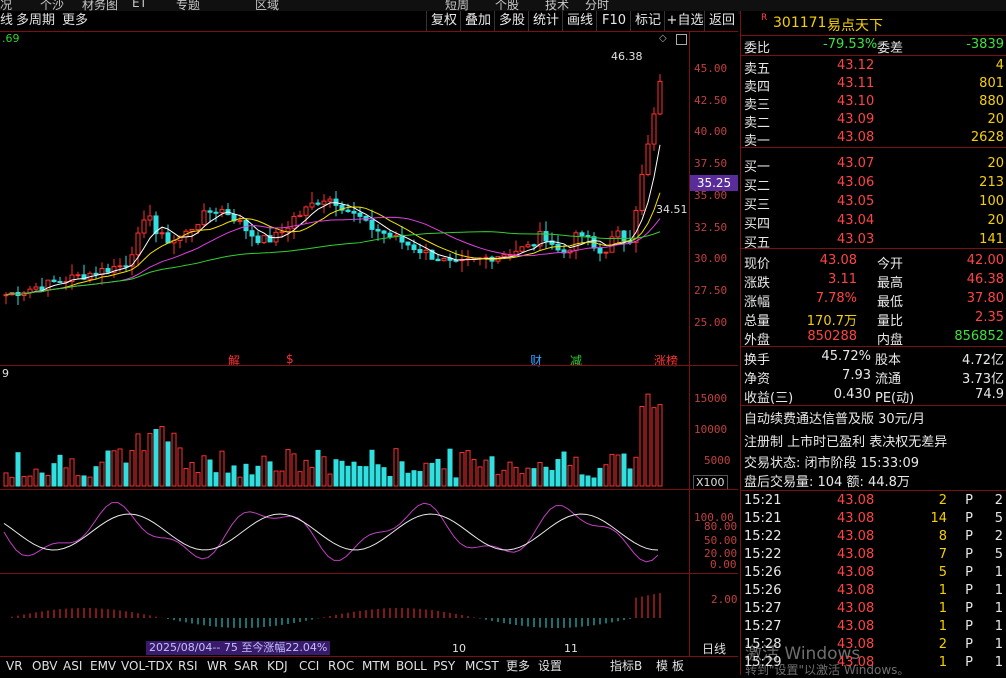  Describe the element at coordinates (832, 463) in the screenshot. I see `trade-status: 交易状态: 闭市阶段 15:33:09` at that location.